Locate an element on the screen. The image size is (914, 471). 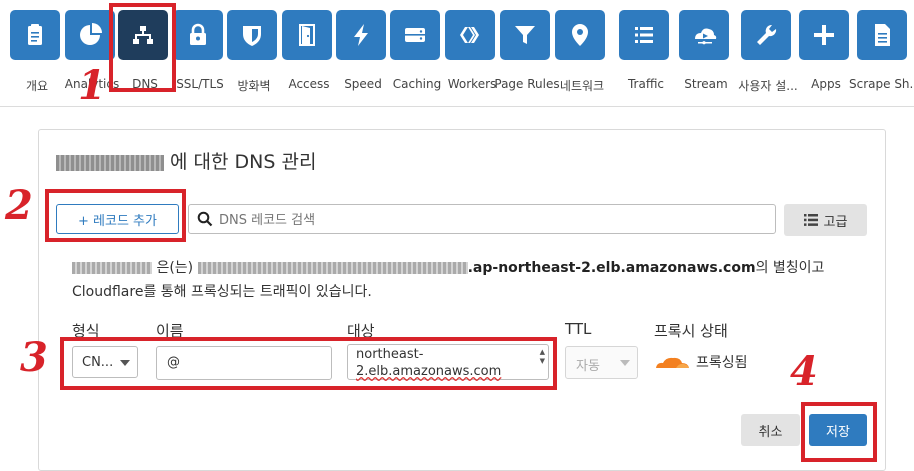
chevron-down-icon is located at coordinates (625, 363).